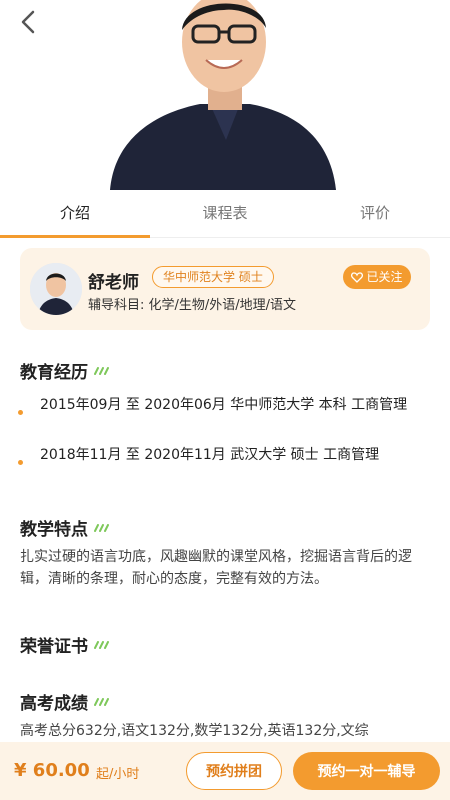  What do you see at coordinates (213, 277) in the screenshot?
I see `school-degree-badge: 华中师范大学 硕士` at bounding box center [213, 277].